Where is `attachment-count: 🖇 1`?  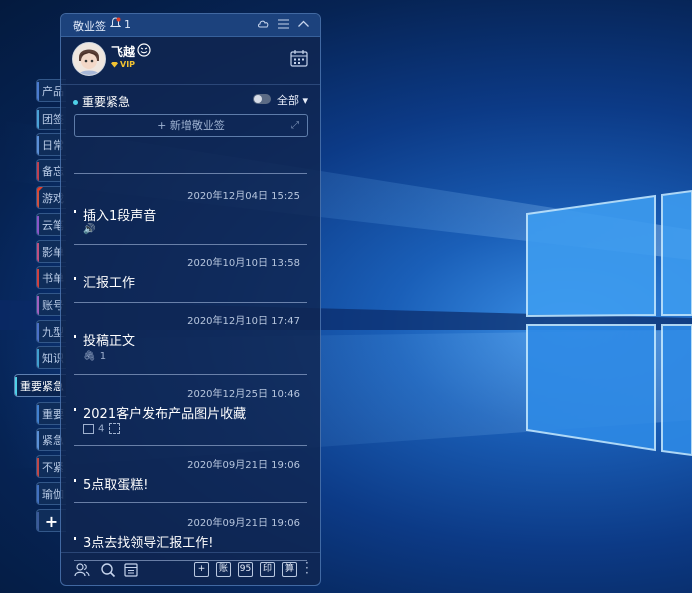 attachment-count: 🖇 1 is located at coordinates (94, 356).